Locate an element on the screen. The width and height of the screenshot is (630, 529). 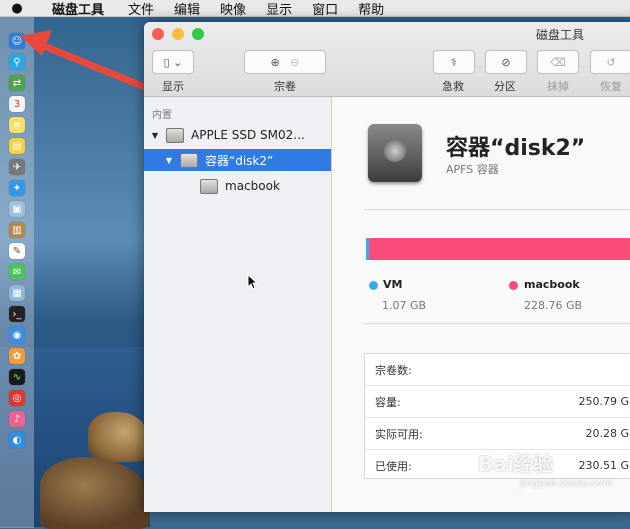
legend-name-vm: VM is located at coordinates (393, 284).